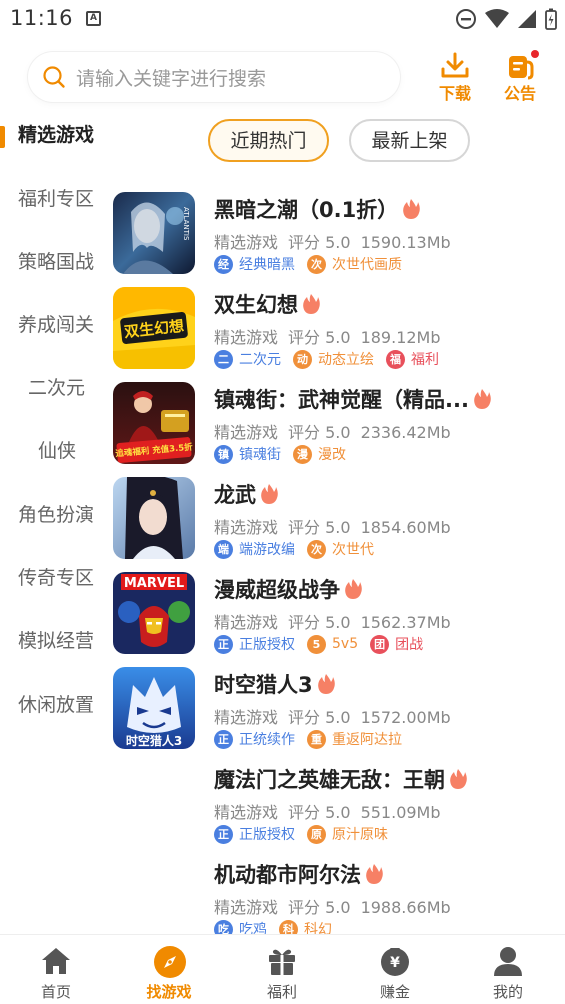 Image resolution: width=565 pixels, height=1004 pixels. I want to click on game-meta: 精选游戏 评分 5.0 189.12Mb, so click(332, 336).